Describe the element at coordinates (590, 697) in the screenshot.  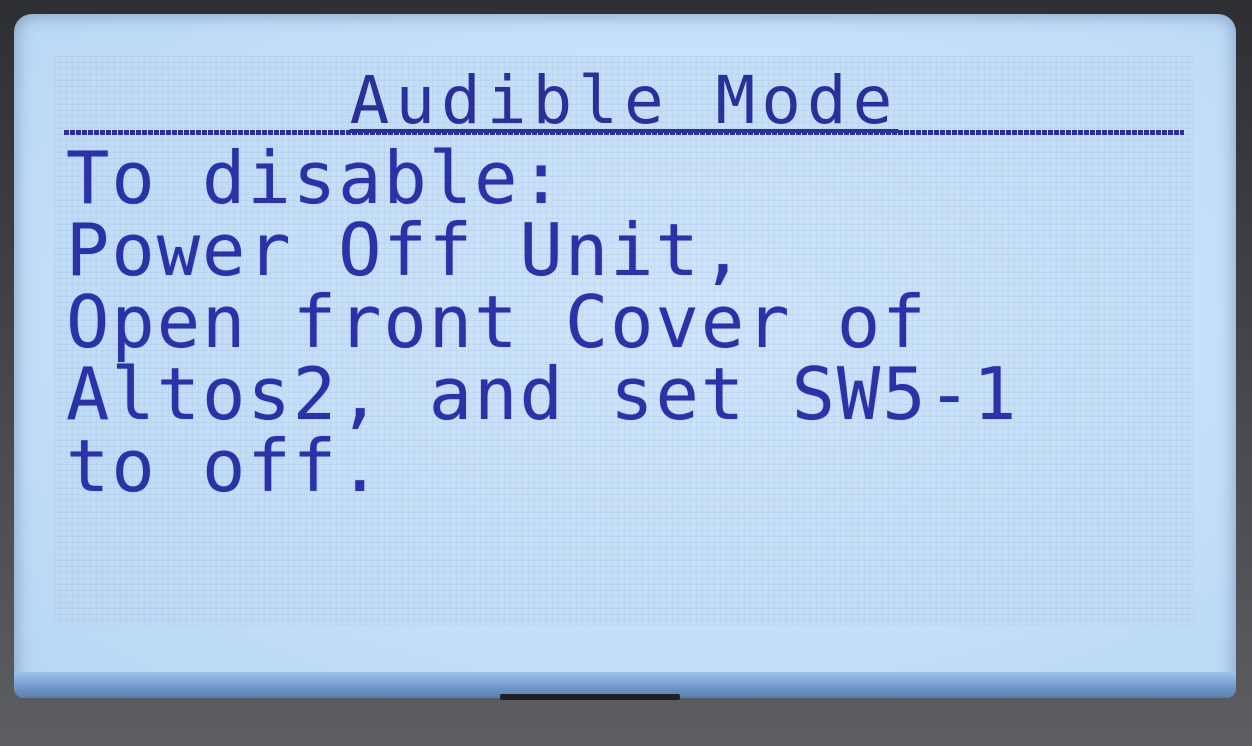
I see `bezel-notch` at that location.